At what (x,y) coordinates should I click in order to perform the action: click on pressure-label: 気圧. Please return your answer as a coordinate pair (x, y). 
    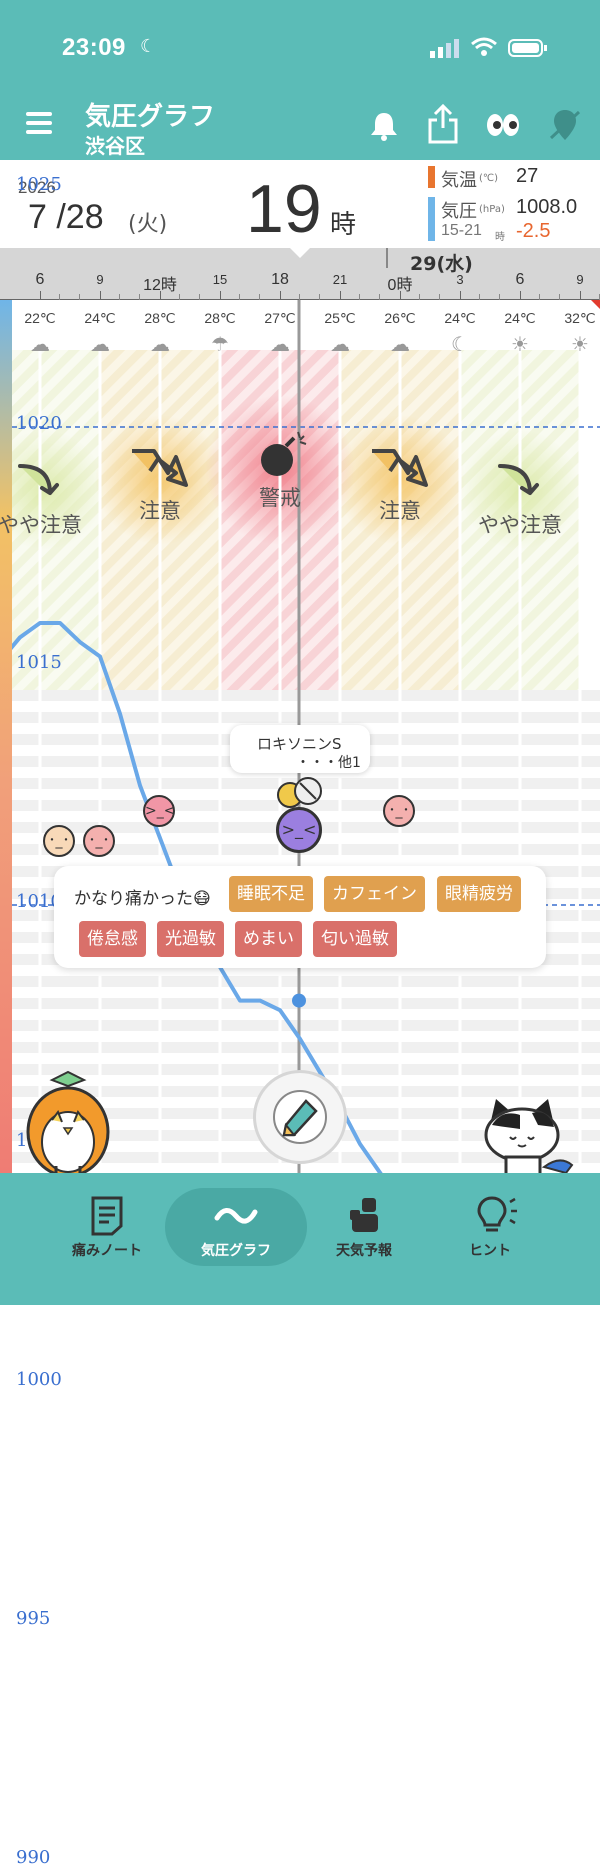
    Looking at the image, I should click on (459, 211).